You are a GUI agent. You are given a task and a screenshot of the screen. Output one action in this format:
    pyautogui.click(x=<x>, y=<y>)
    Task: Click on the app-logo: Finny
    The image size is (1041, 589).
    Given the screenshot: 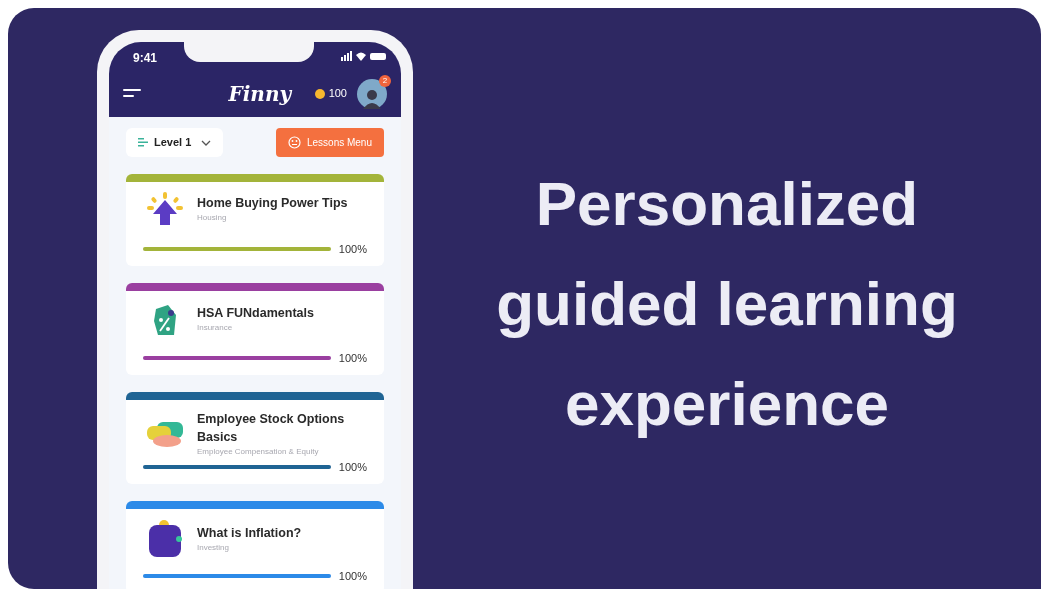 What is the action you would take?
    pyautogui.click(x=260, y=94)
    